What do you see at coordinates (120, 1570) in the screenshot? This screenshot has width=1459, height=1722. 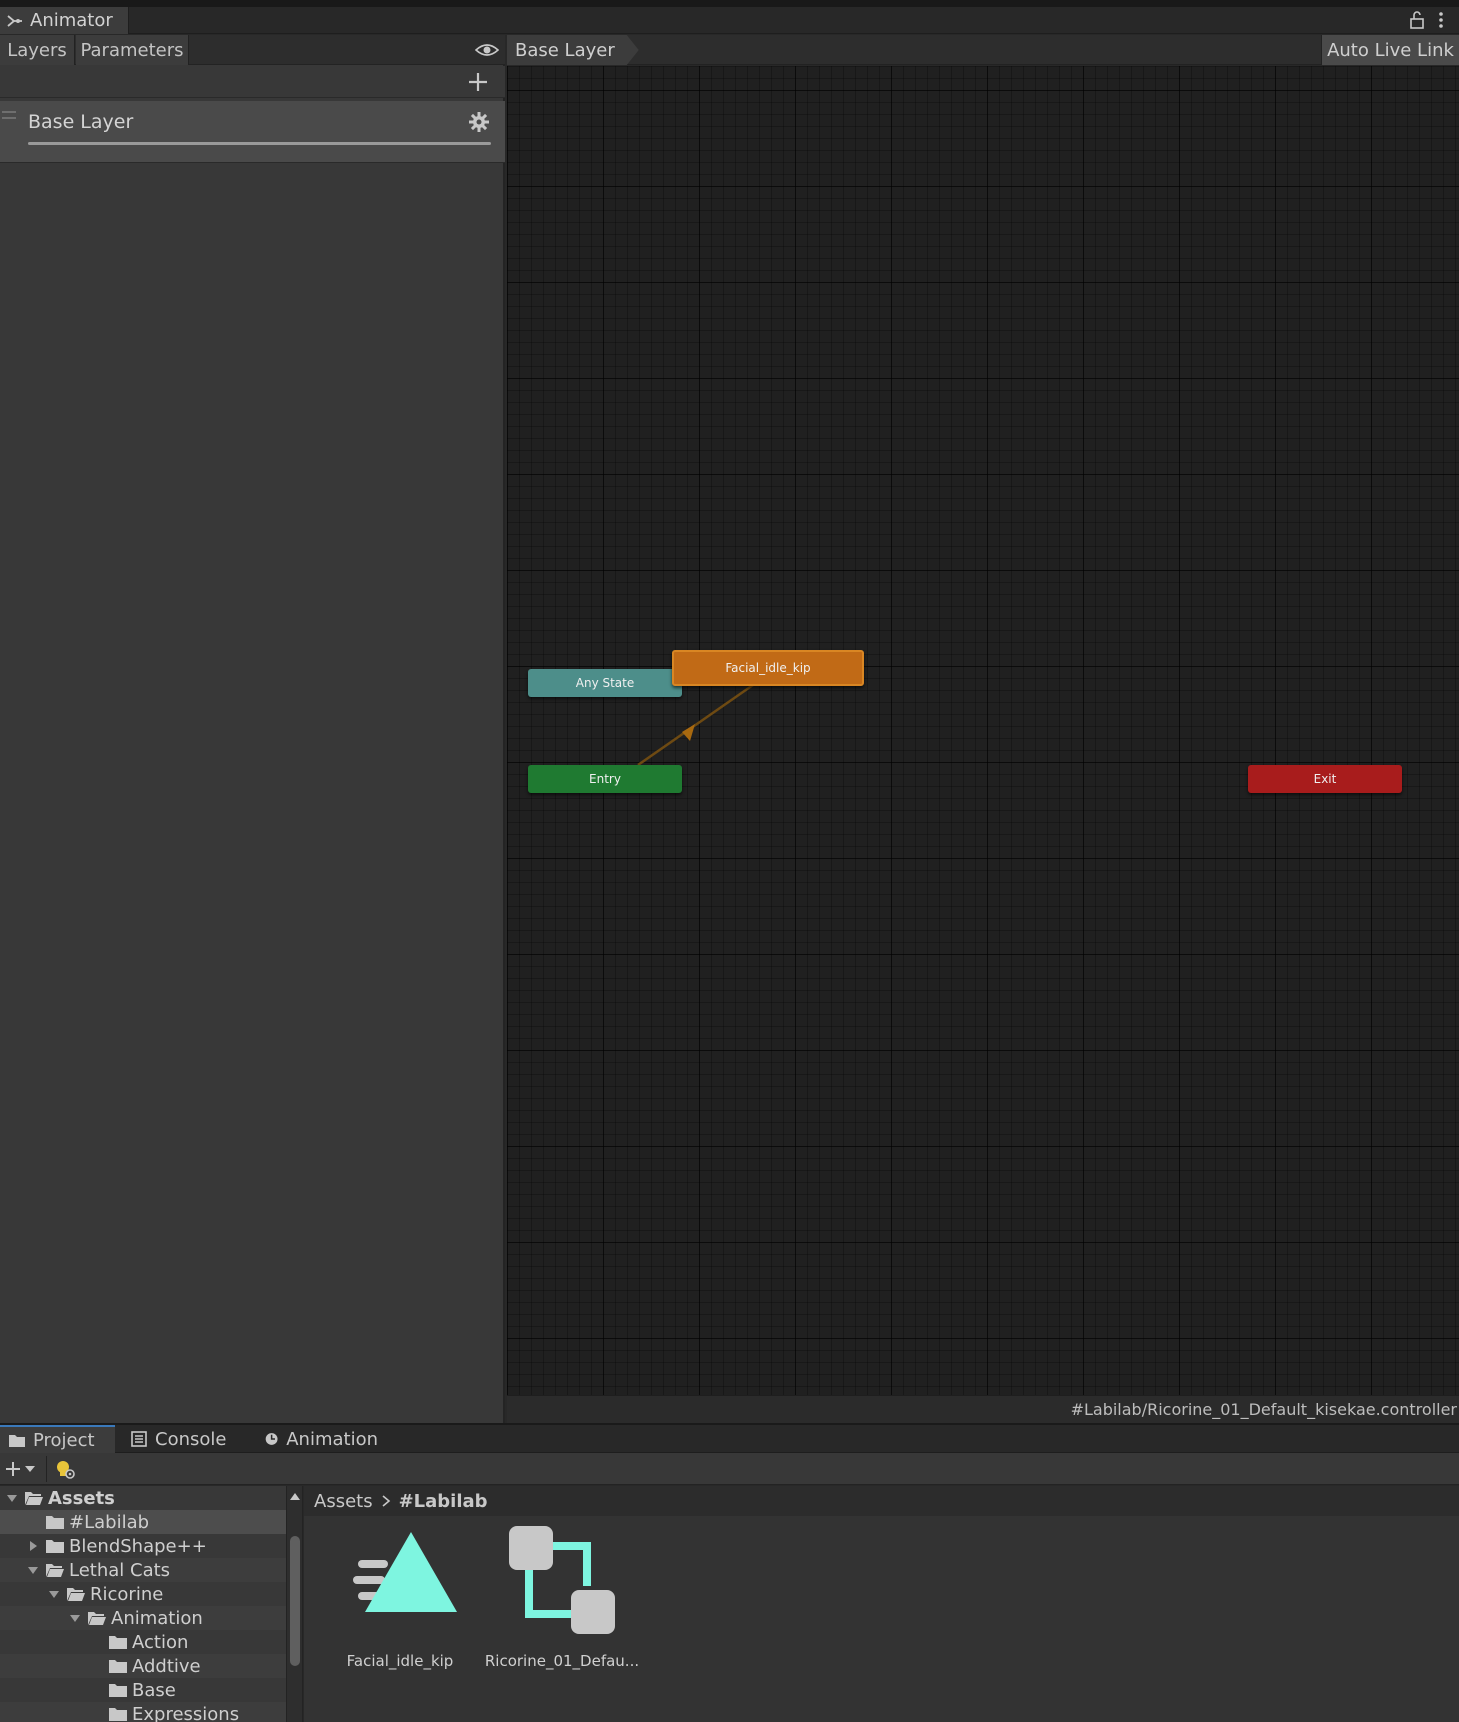 I see `tree-item-label: Lethal Cats` at bounding box center [120, 1570].